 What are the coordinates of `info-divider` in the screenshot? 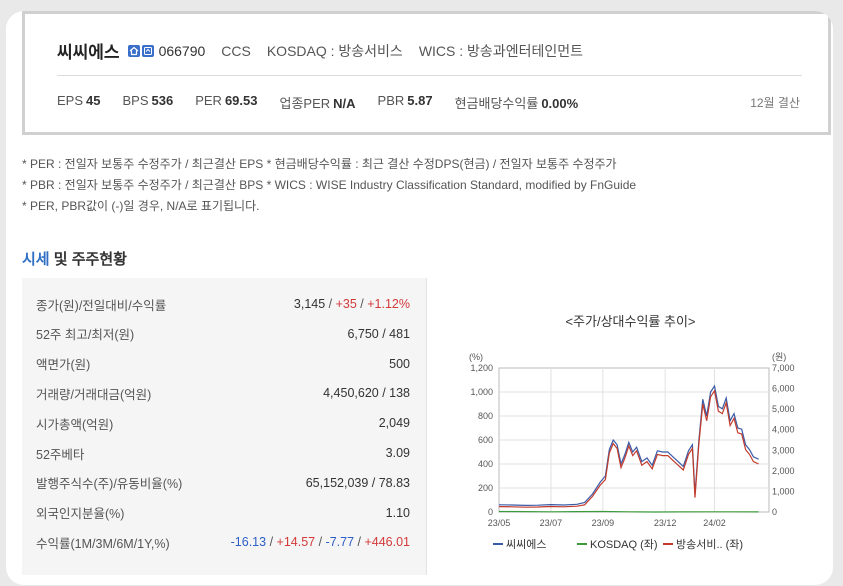 It's located at (429, 75).